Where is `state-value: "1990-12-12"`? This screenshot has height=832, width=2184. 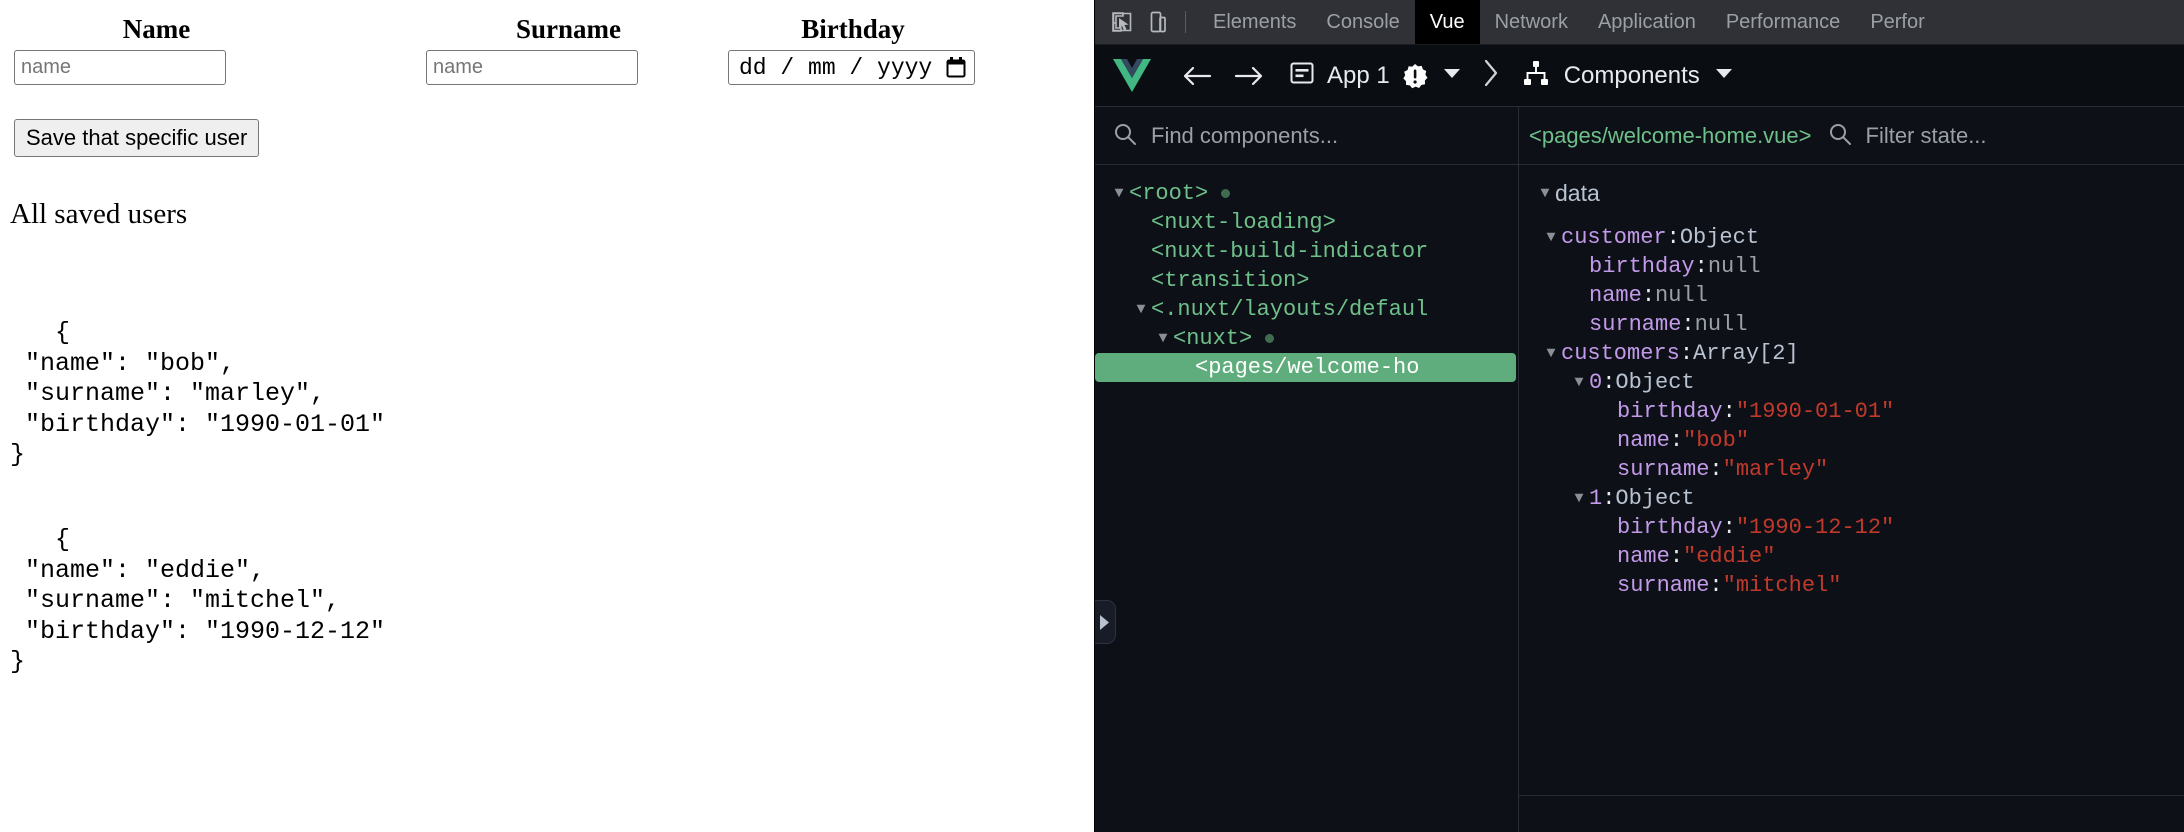
state-value: "1990-12-12" is located at coordinates (1815, 527).